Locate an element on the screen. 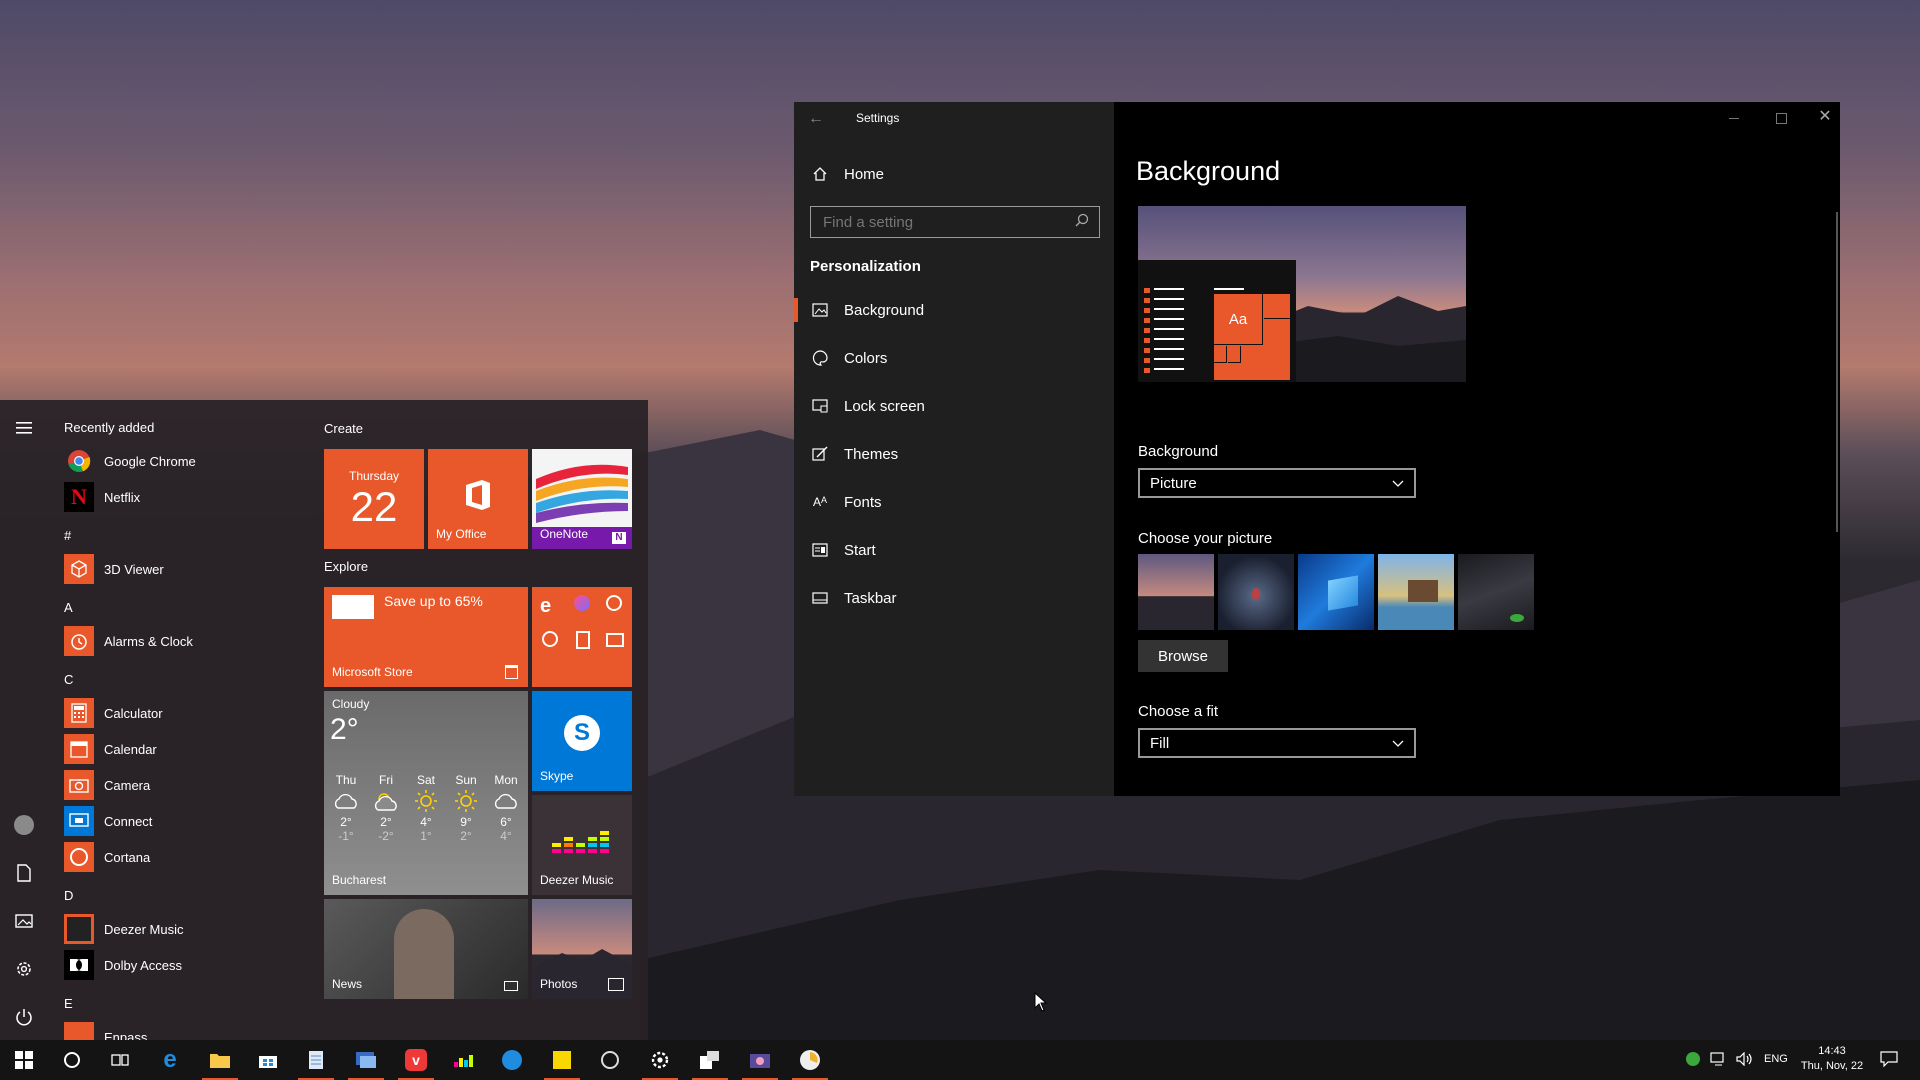 Image resolution: width=1920 pixels, height=1080 pixels. language-indicator: ENG is located at coordinates (1776, 1059).